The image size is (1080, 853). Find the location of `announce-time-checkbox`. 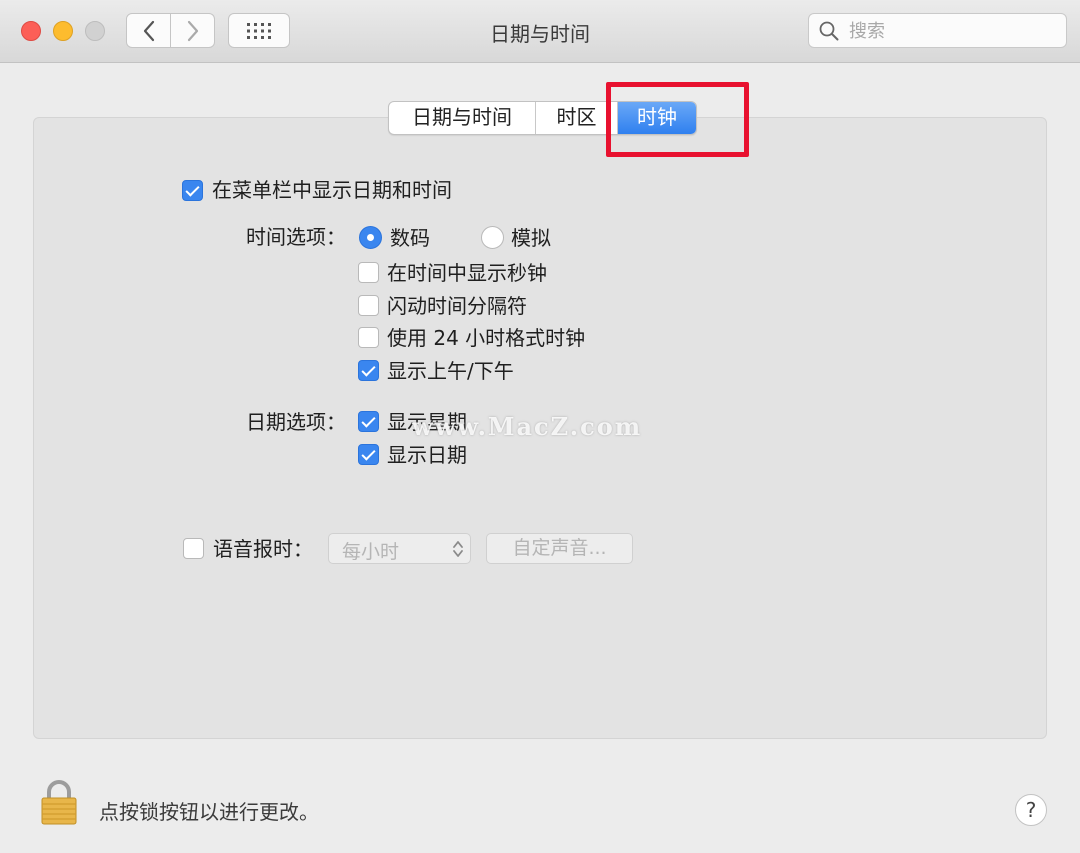

announce-time-checkbox is located at coordinates (193, 548).